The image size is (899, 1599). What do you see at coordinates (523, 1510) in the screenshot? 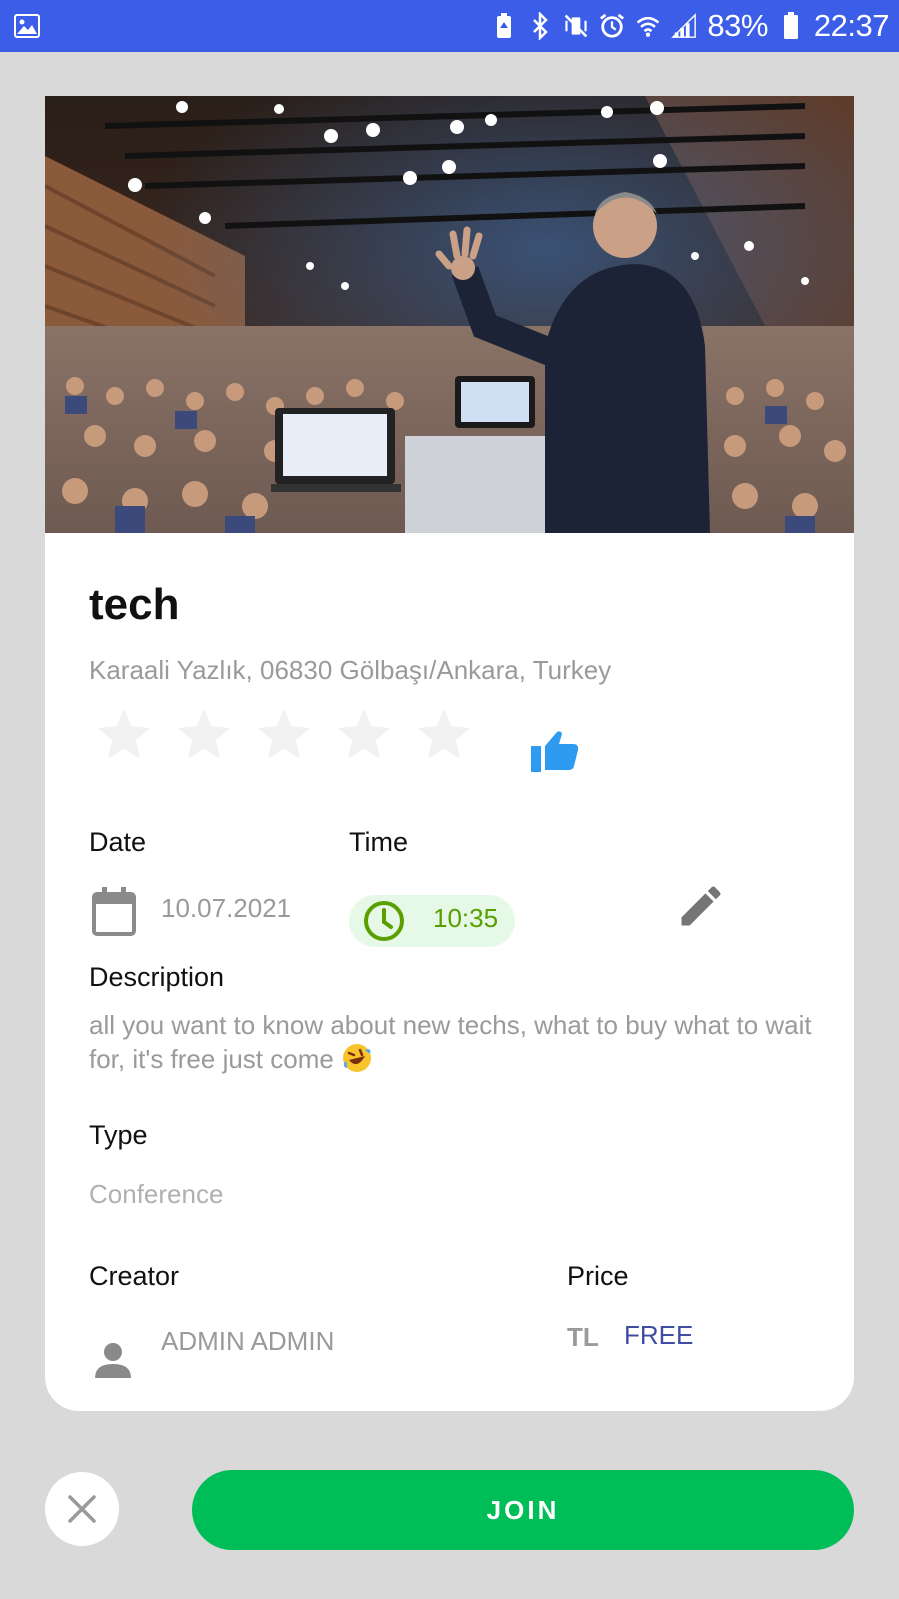
I see `join-button: JOIN` at bounding box center [523, 1510].